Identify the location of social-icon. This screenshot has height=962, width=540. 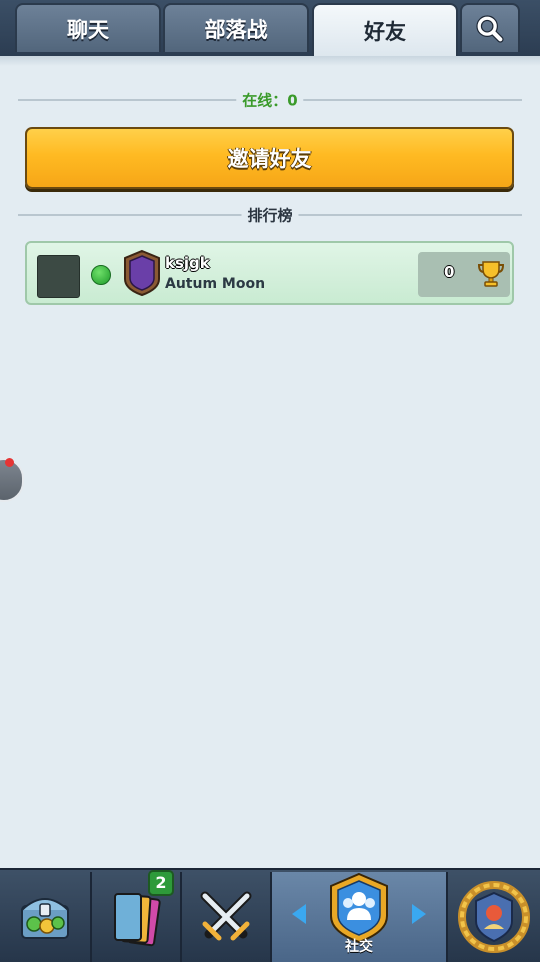
(359, 908).